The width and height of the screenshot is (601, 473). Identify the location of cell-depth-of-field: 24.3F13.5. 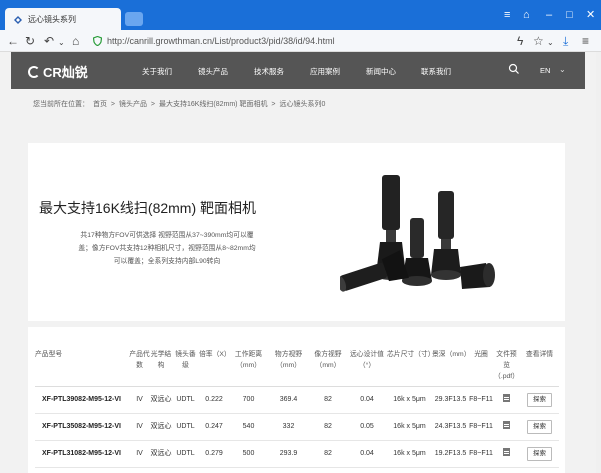
(450, 427).